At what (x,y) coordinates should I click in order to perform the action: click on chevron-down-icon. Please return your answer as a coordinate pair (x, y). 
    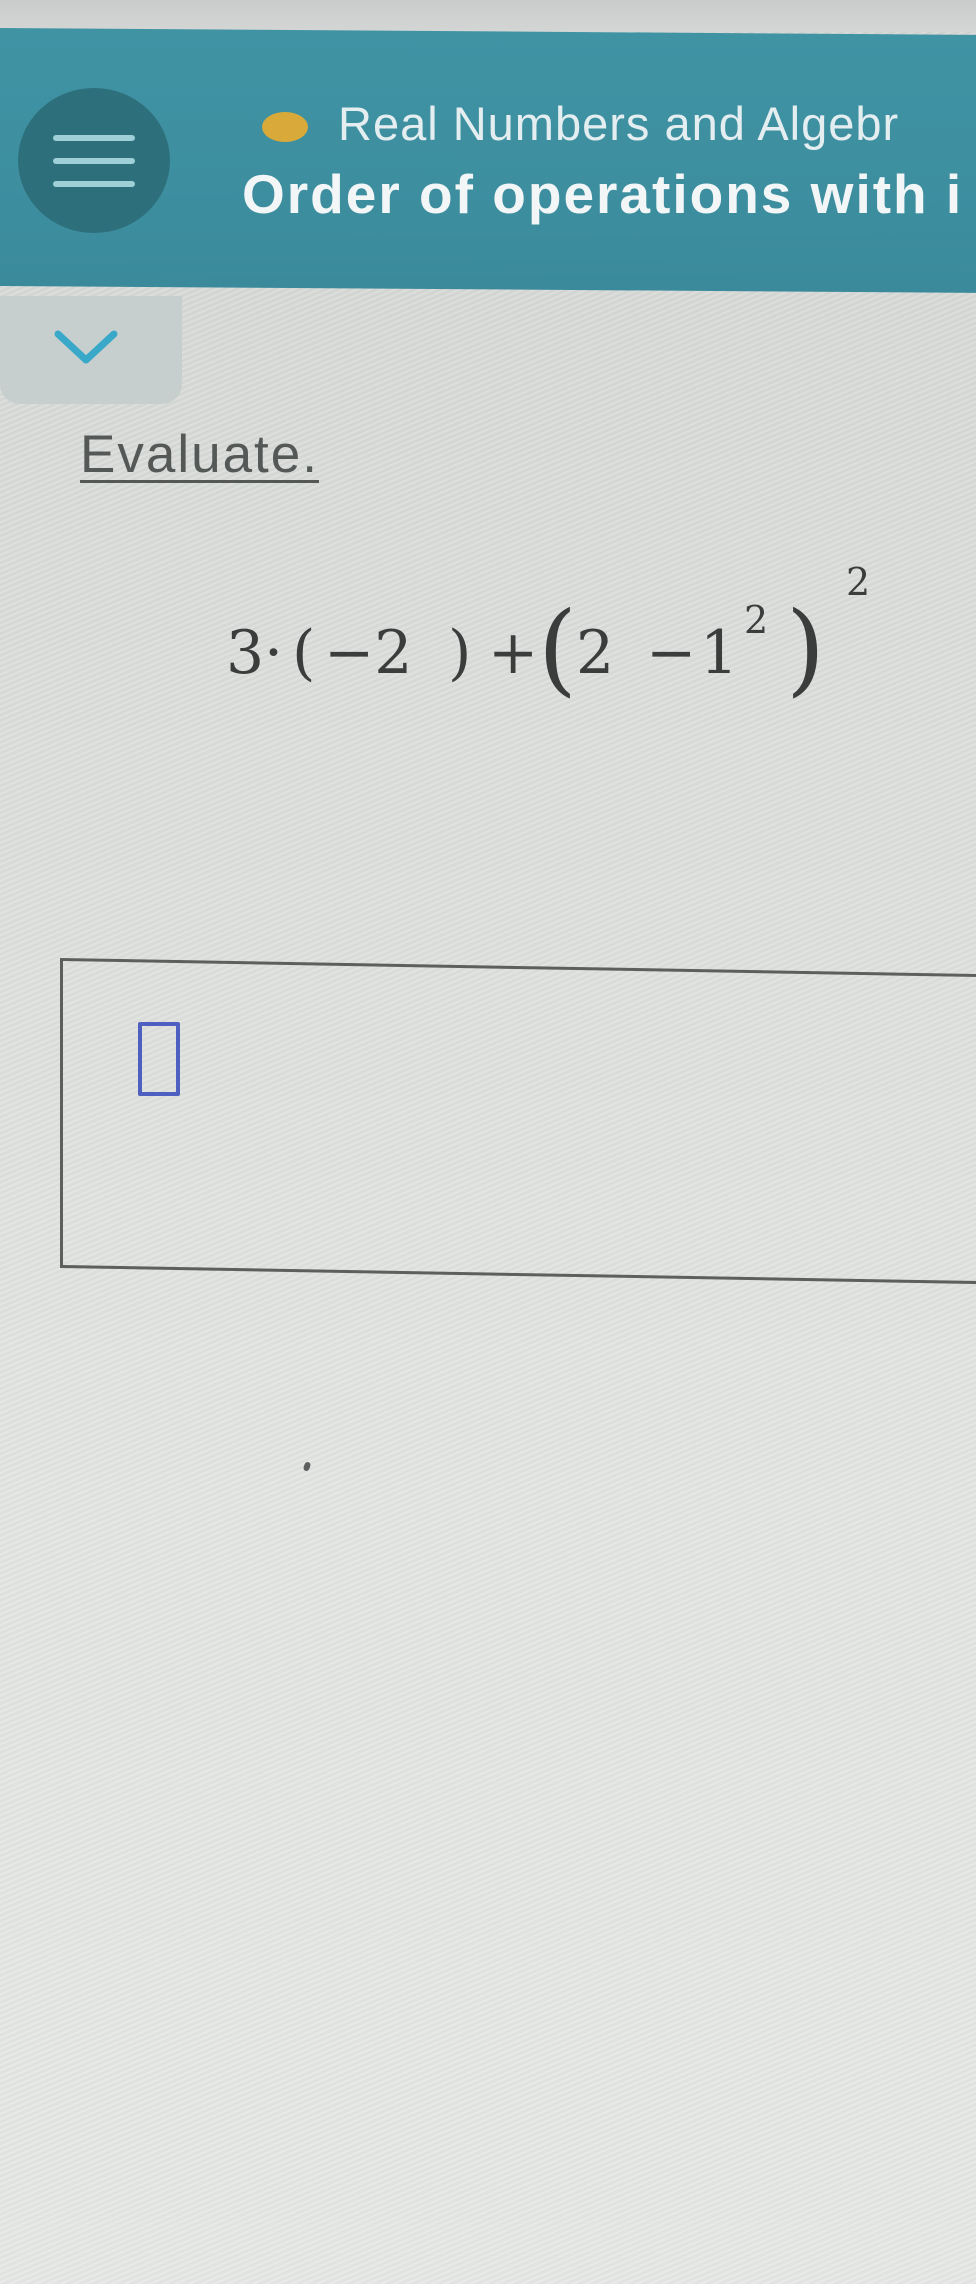
    Looking at the image, I should click on (86, 347).